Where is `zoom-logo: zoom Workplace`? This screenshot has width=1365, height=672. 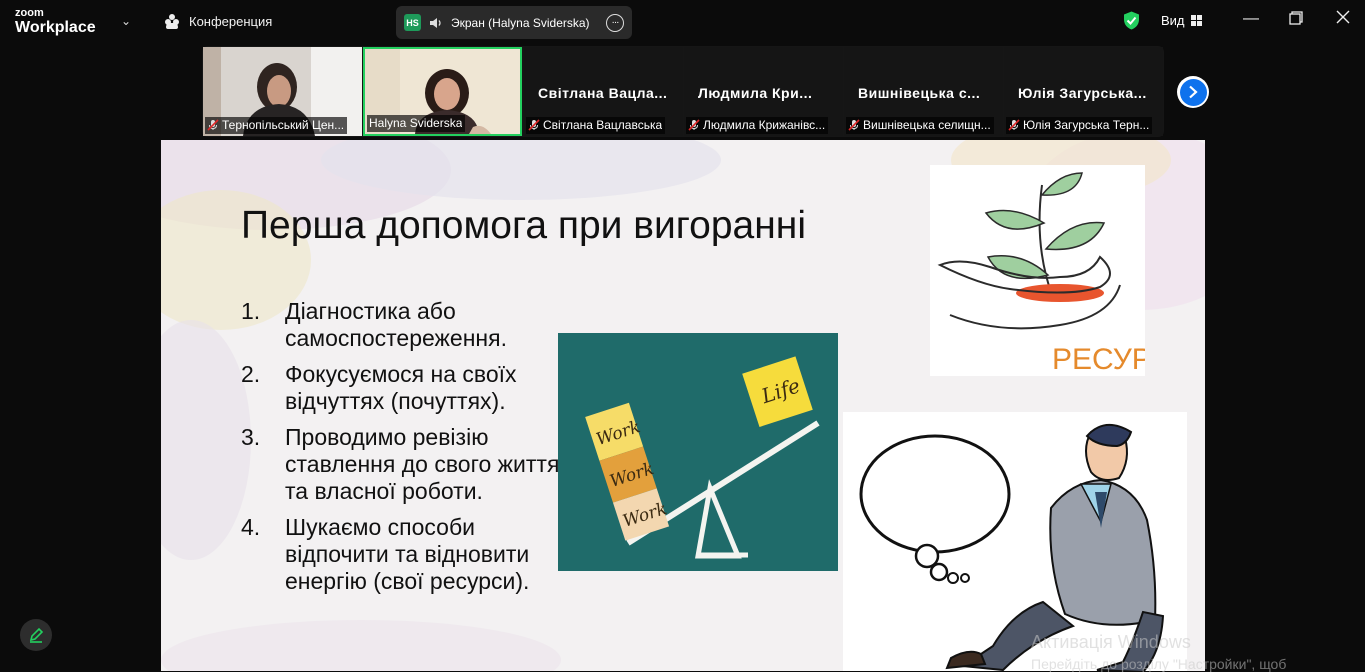 zoom-logo: zoom Workplace is located at coordinates (55, 22).